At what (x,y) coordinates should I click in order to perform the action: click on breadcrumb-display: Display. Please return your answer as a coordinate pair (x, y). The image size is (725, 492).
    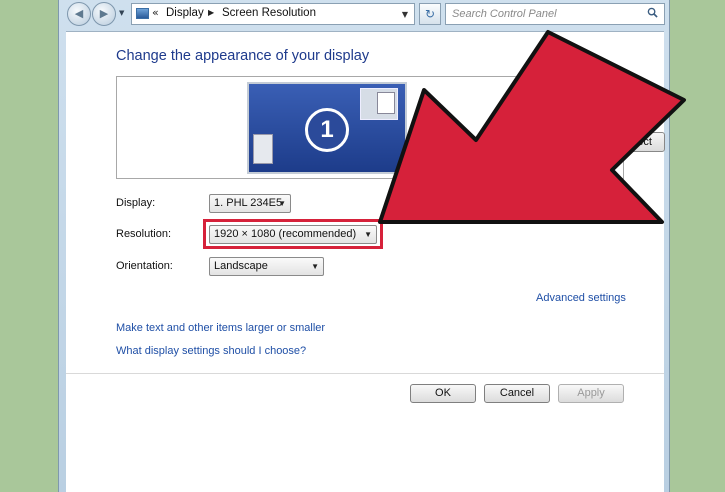
    Looking at the image, I should click on (185, 13).